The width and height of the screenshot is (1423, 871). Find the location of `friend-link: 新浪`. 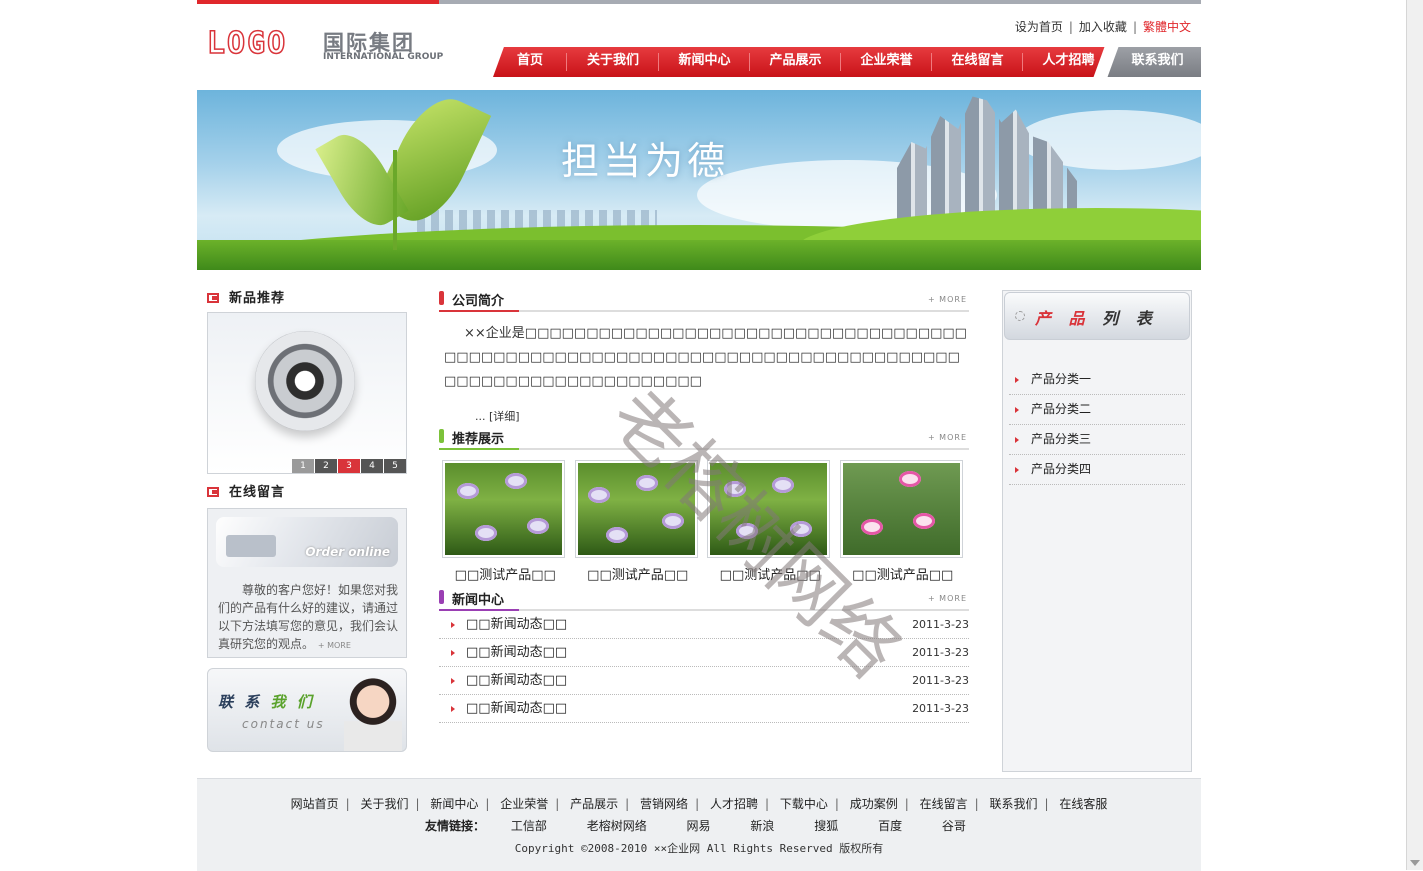

friend-link: 新浪 is located at coordinates (762, 825).